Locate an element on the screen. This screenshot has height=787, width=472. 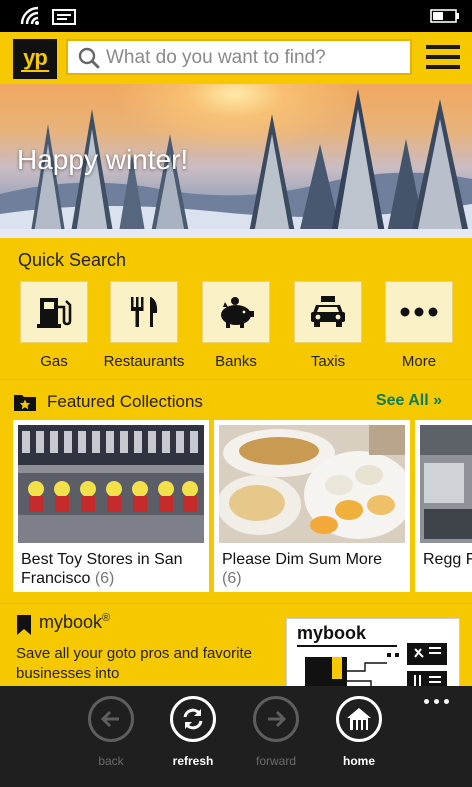
dim-sum-thumbnail is located at coordinates (312, 484).